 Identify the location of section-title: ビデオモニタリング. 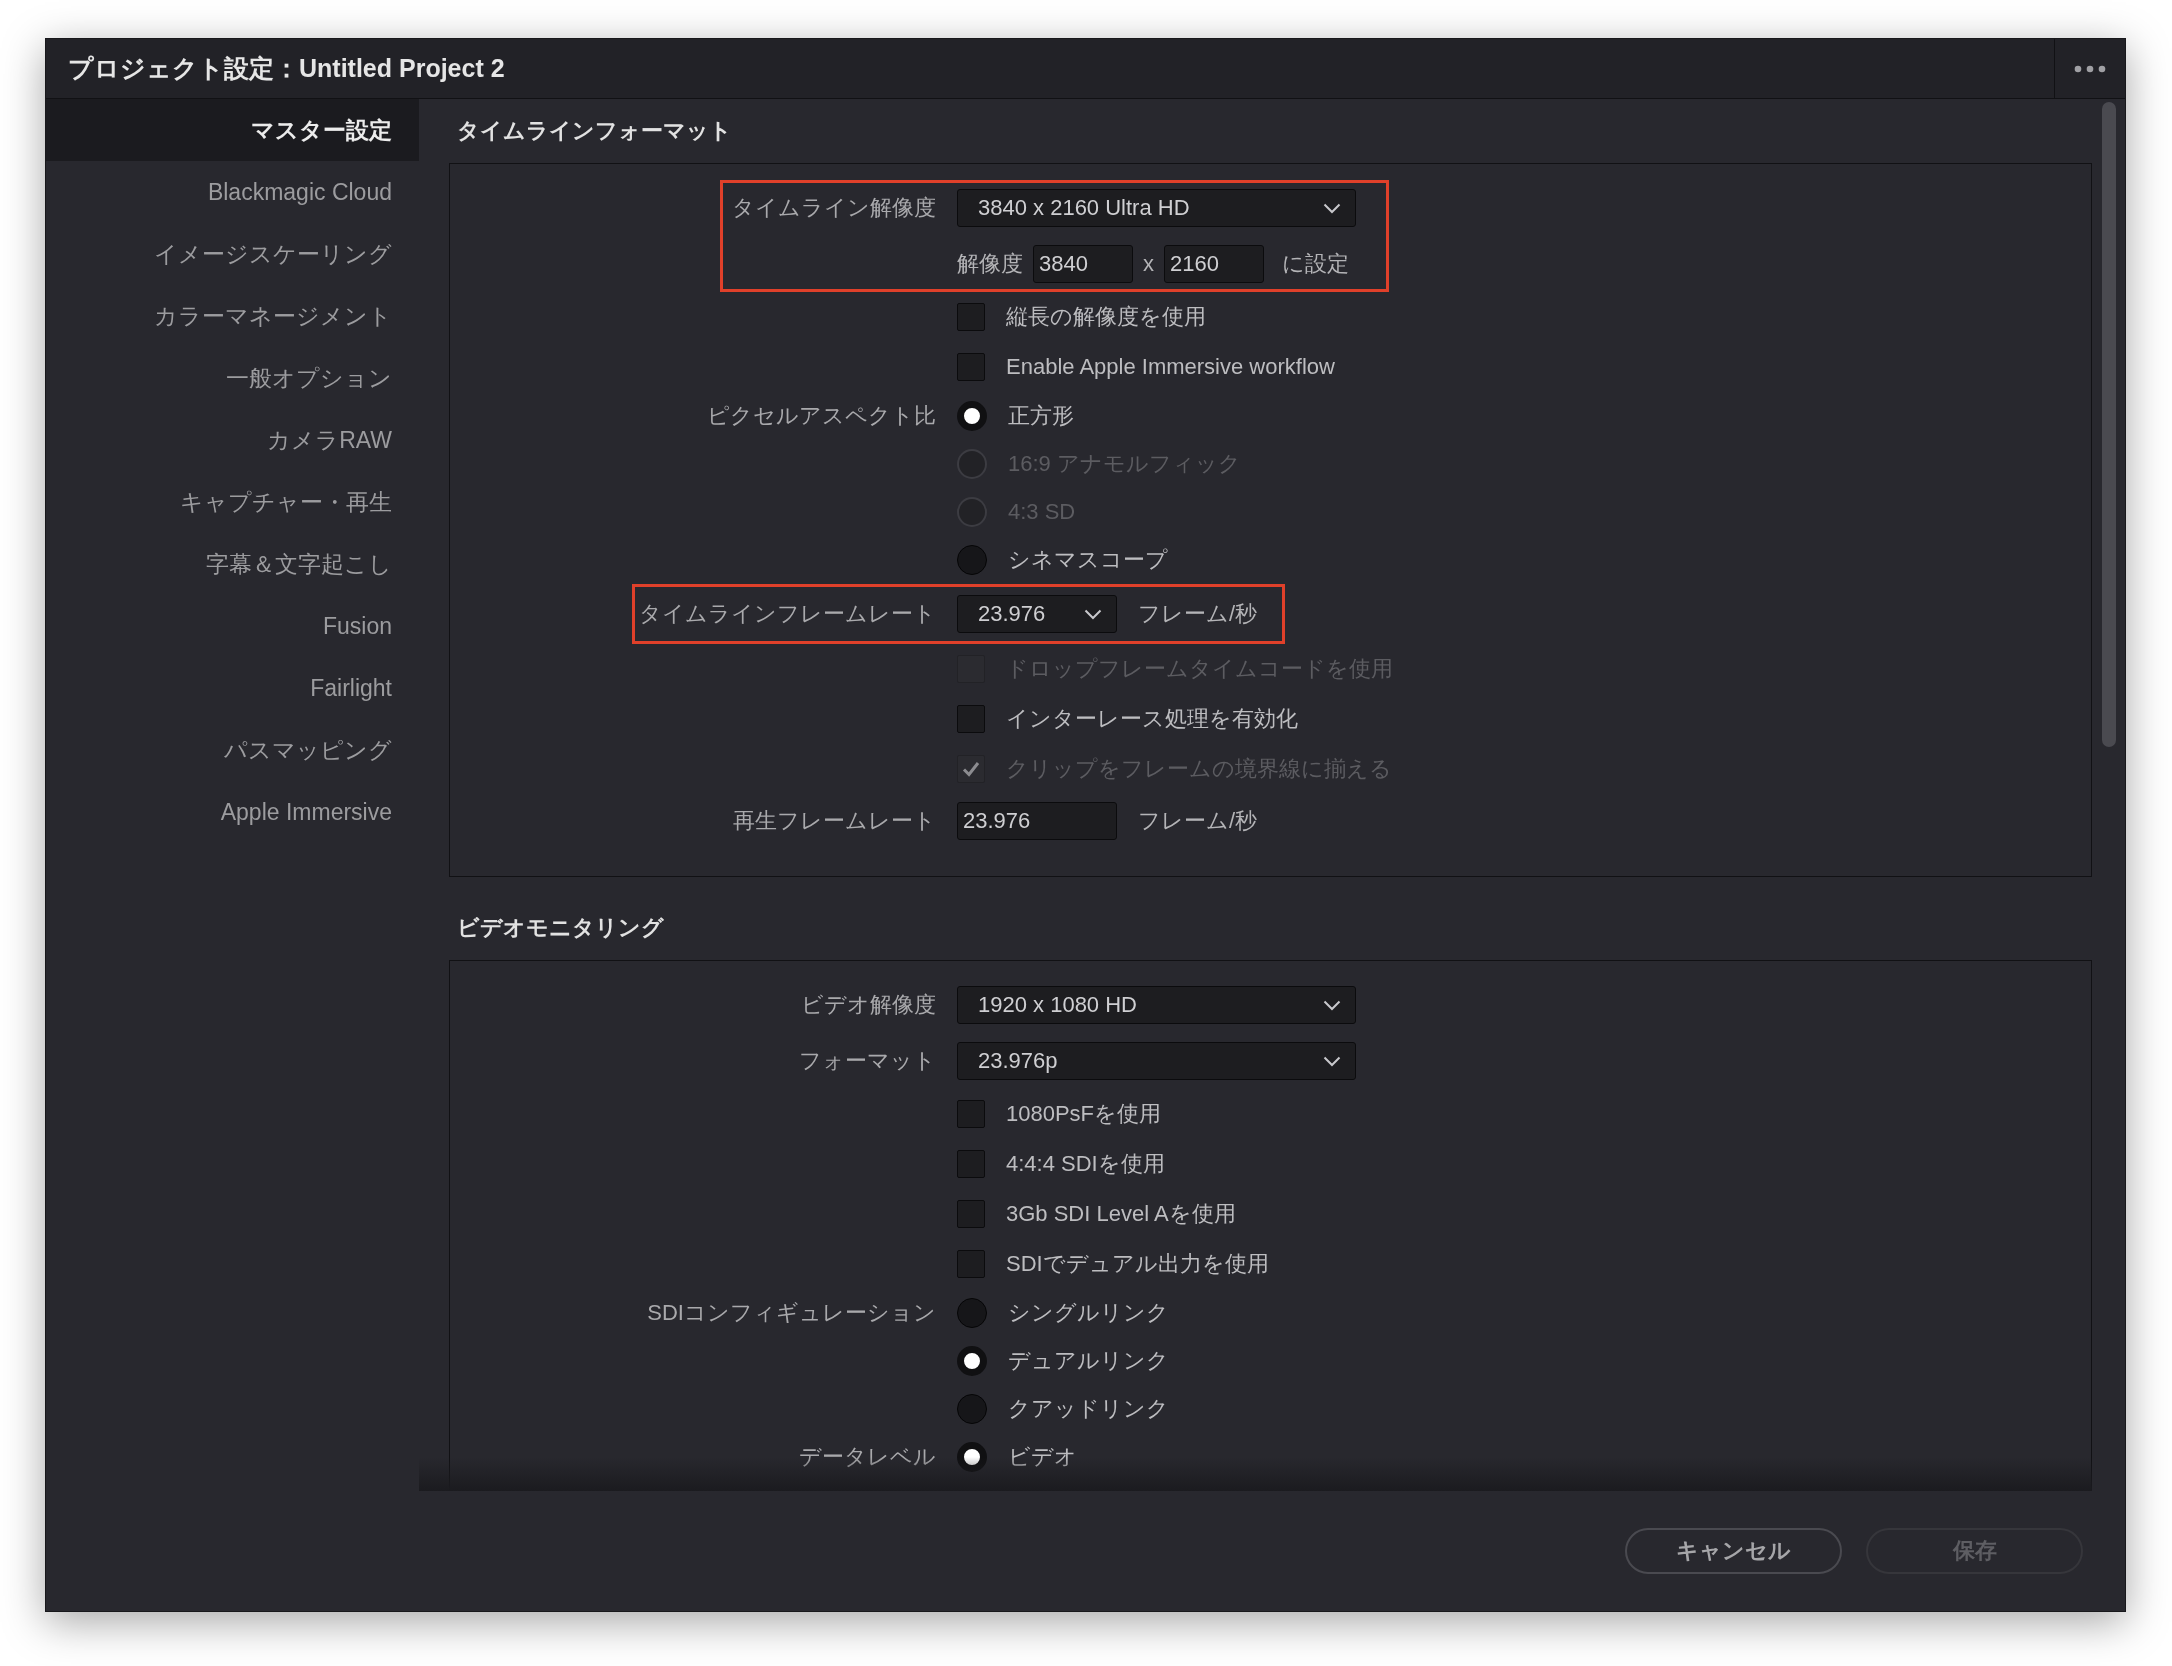
(560, 928).